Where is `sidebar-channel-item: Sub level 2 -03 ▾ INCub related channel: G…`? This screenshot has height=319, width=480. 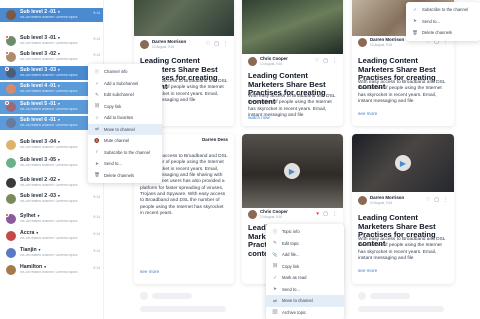
sidebar-channel-item: Sub level 2 -03 ▾ INCub related channel: G… is located at coordinates (51, 199).